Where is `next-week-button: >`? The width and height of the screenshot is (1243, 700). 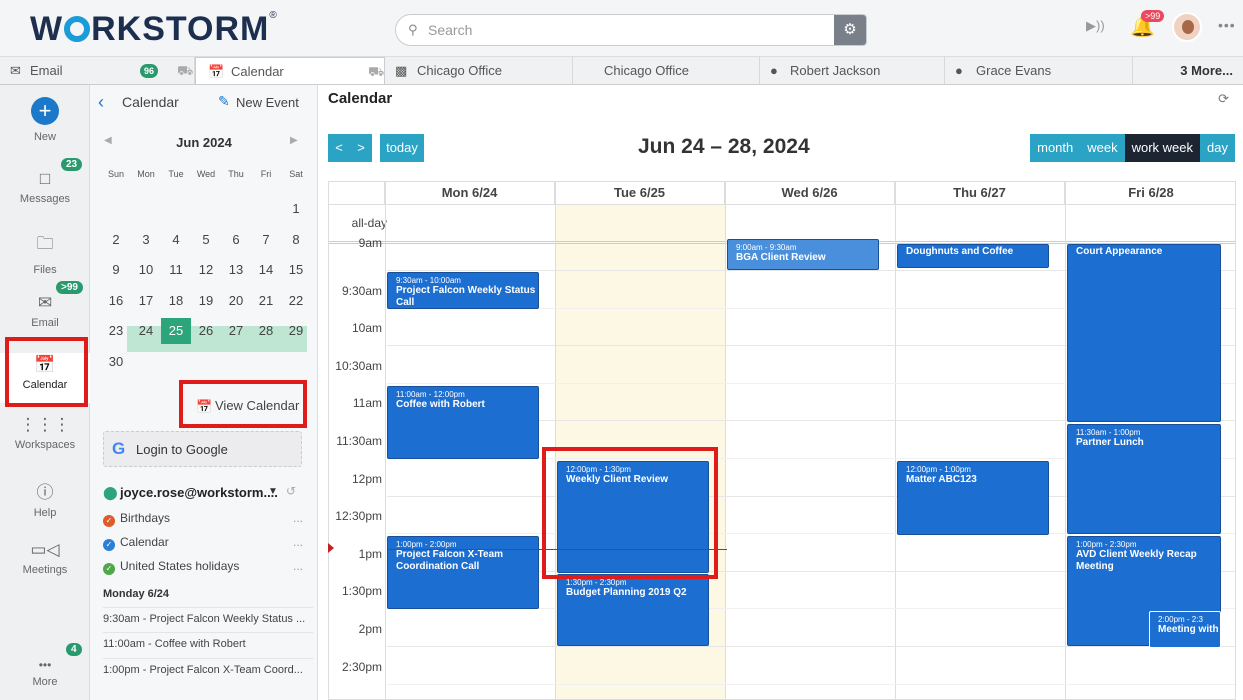 next-week-button: > is located at coordinates (361, 148).